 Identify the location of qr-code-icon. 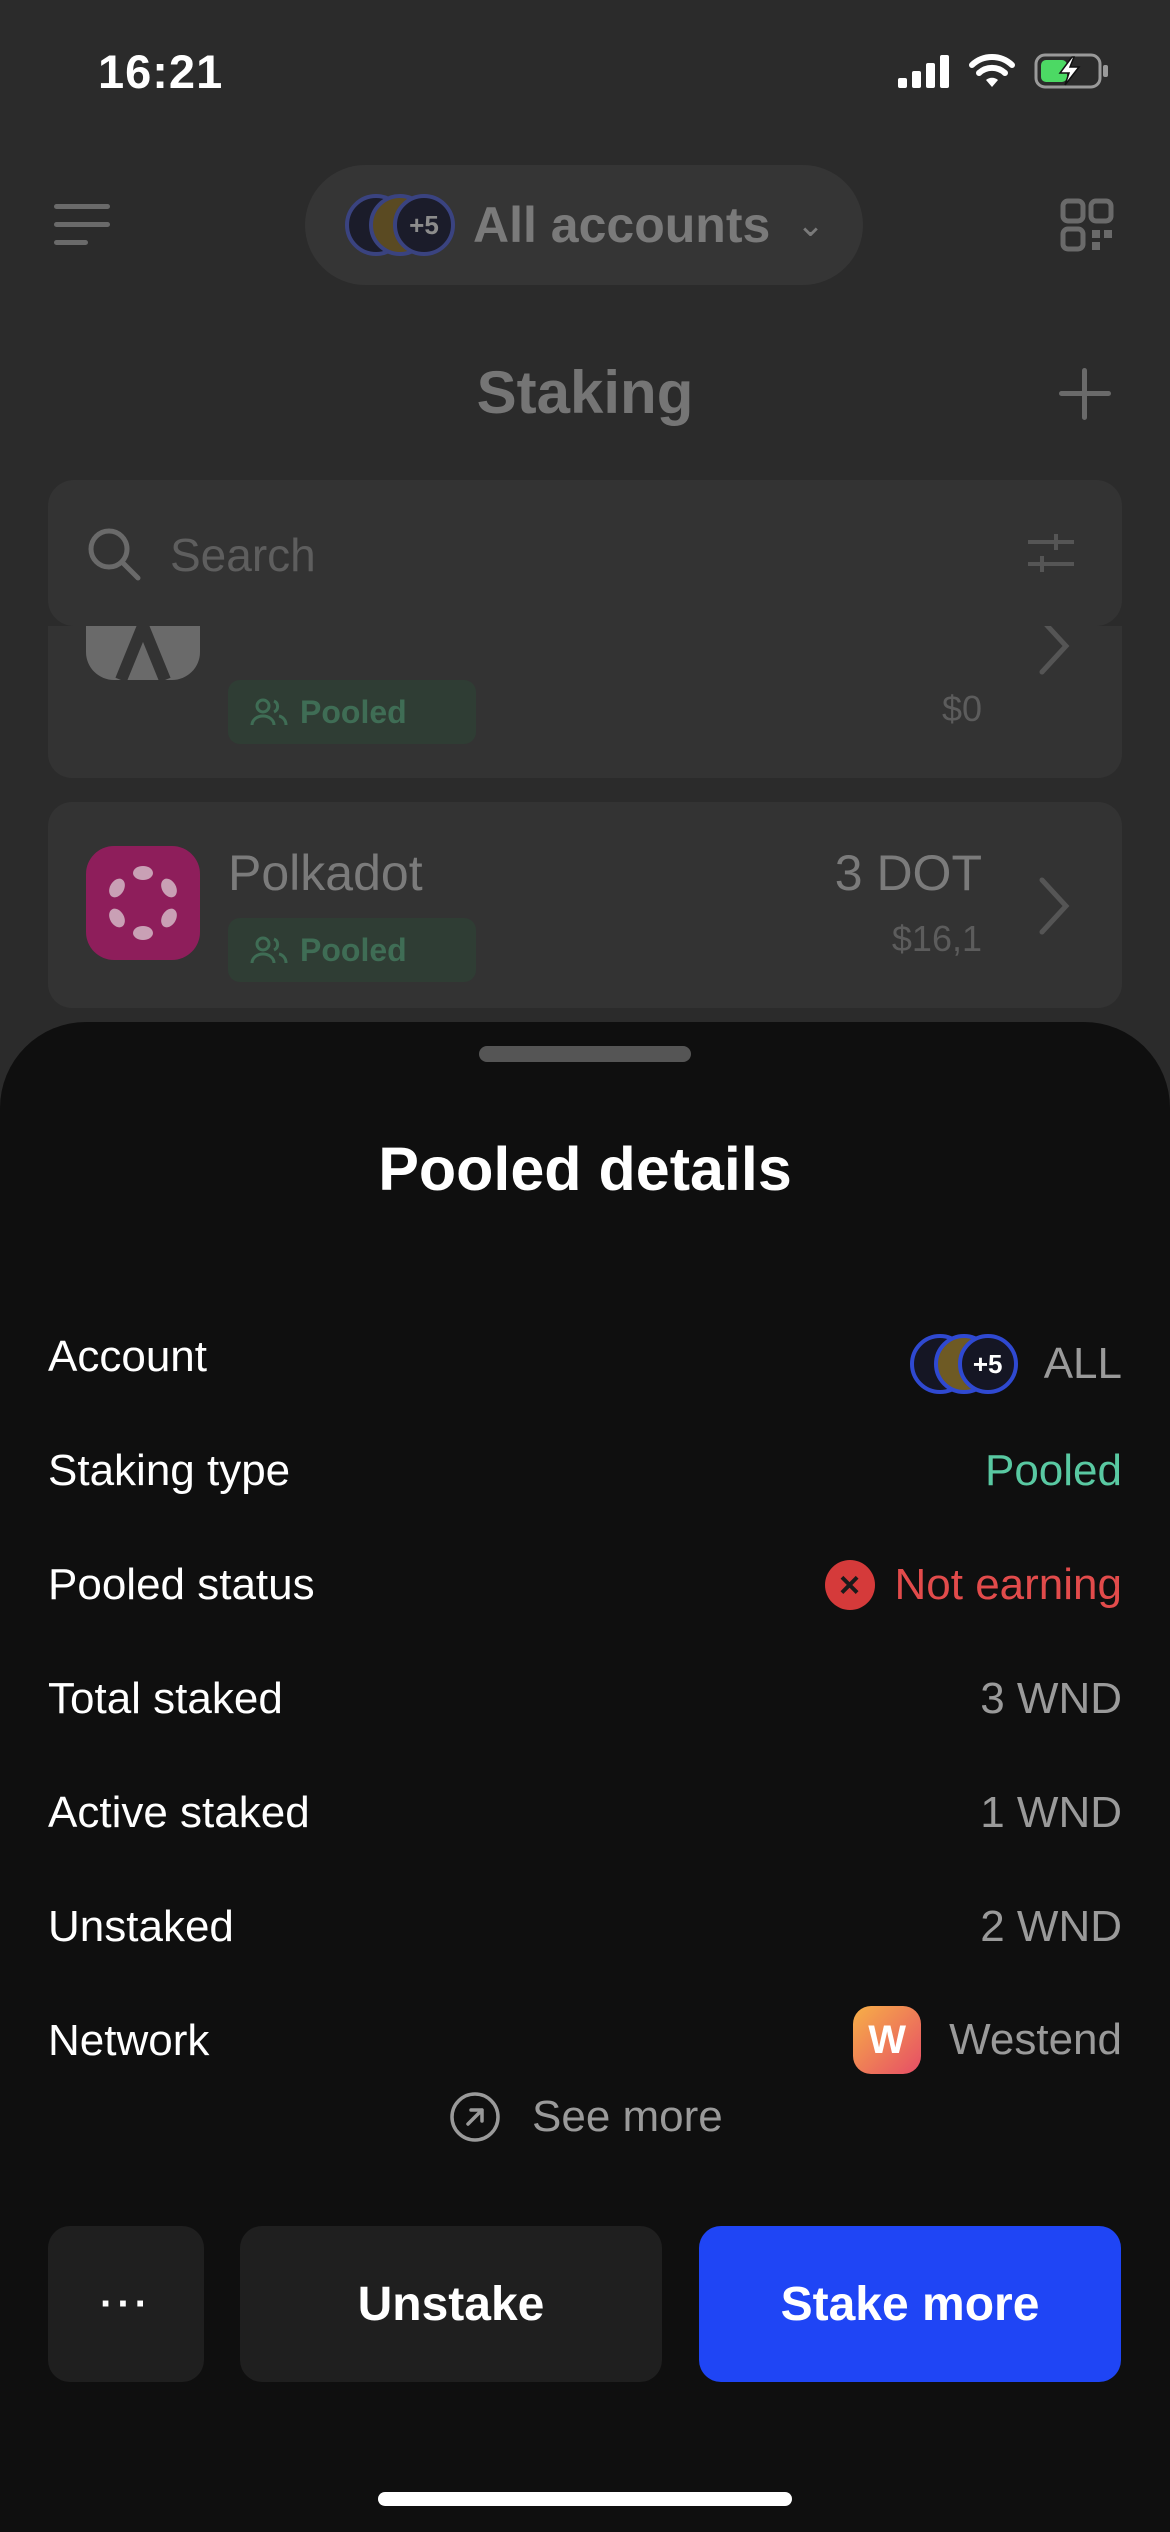
(1087, 225).